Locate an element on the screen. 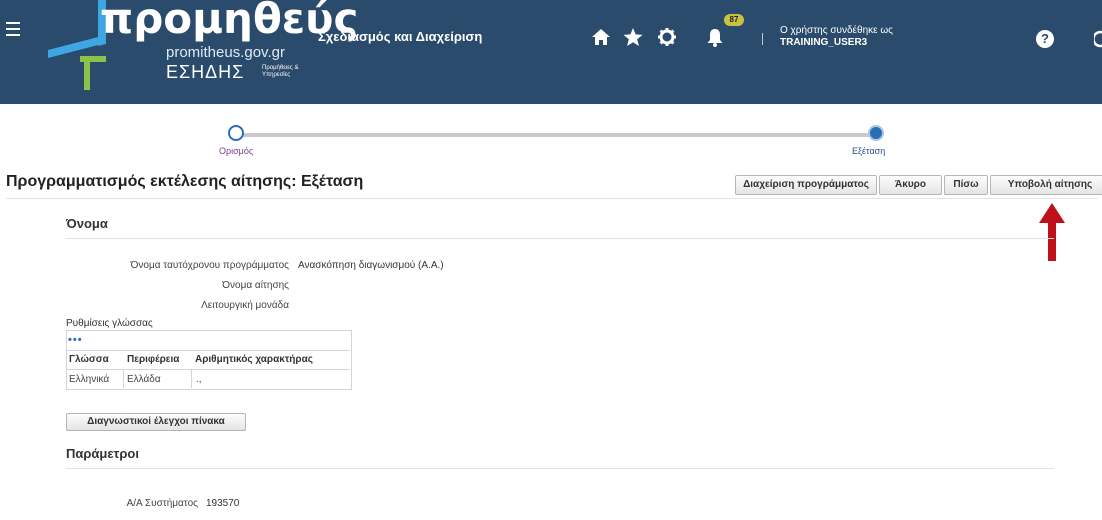  cancel-button: Άκυρο is located at coordinates (910, 185).